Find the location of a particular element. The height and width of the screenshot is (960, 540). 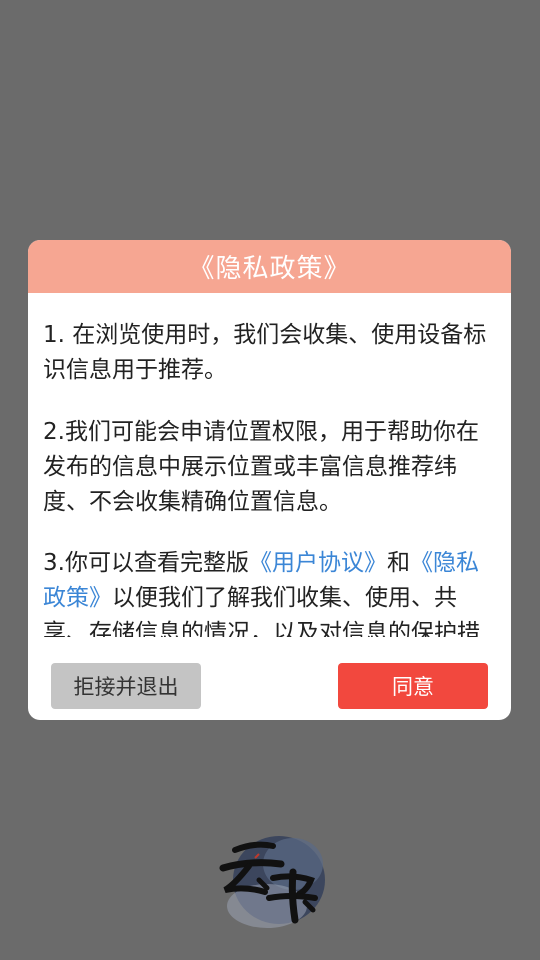

dialog-title: 《隐私政策》 is located at coordinates (269, 269).